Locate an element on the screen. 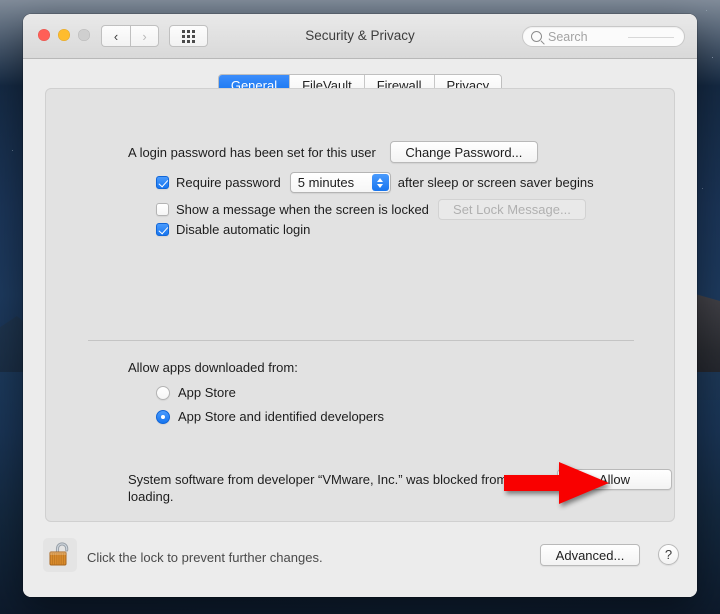  disable-automatic-login-row: Disable automatic login is located at coordinates (233, 229).